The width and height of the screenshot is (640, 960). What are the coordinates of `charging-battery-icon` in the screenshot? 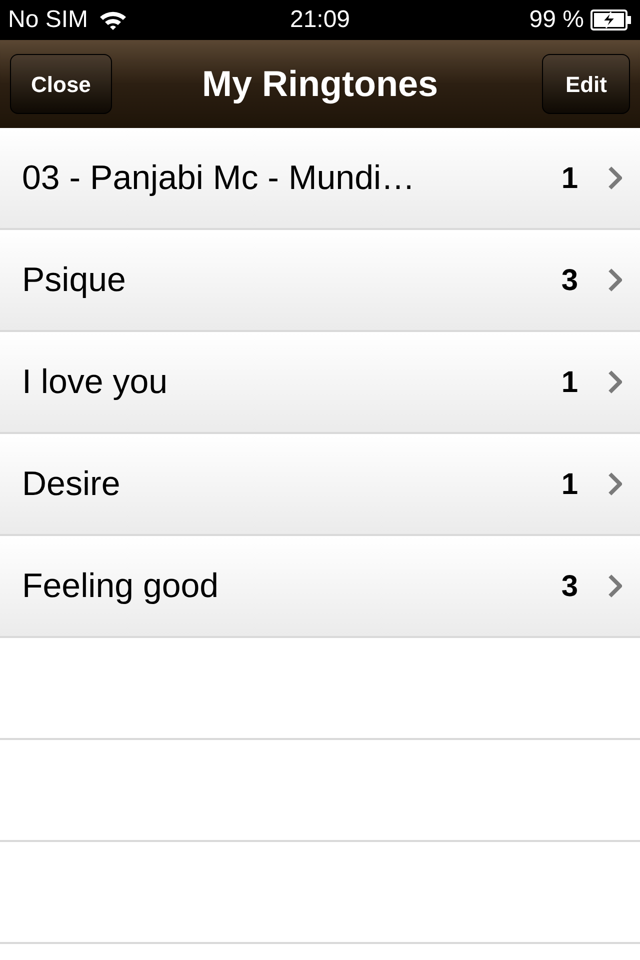 It's located at (611, 20).